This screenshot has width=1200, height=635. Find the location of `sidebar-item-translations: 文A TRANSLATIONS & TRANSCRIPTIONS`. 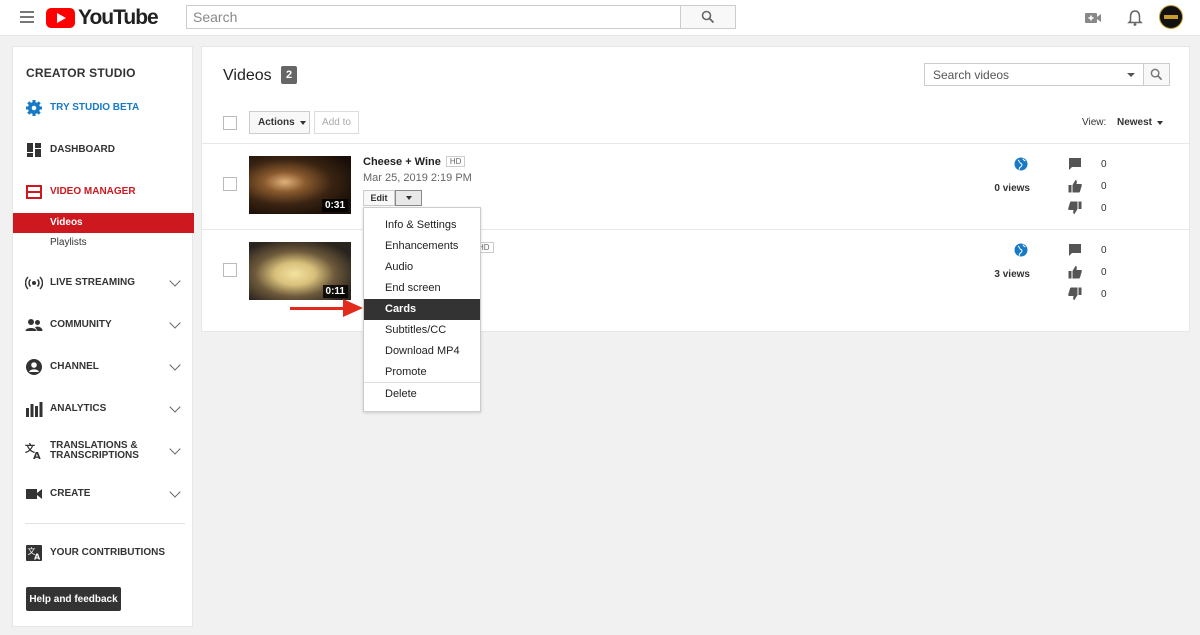

sidebar-item-translations: 文A TRANSLATIONS & TRANSCRIPTIONS is located at coordinates (103, 451).